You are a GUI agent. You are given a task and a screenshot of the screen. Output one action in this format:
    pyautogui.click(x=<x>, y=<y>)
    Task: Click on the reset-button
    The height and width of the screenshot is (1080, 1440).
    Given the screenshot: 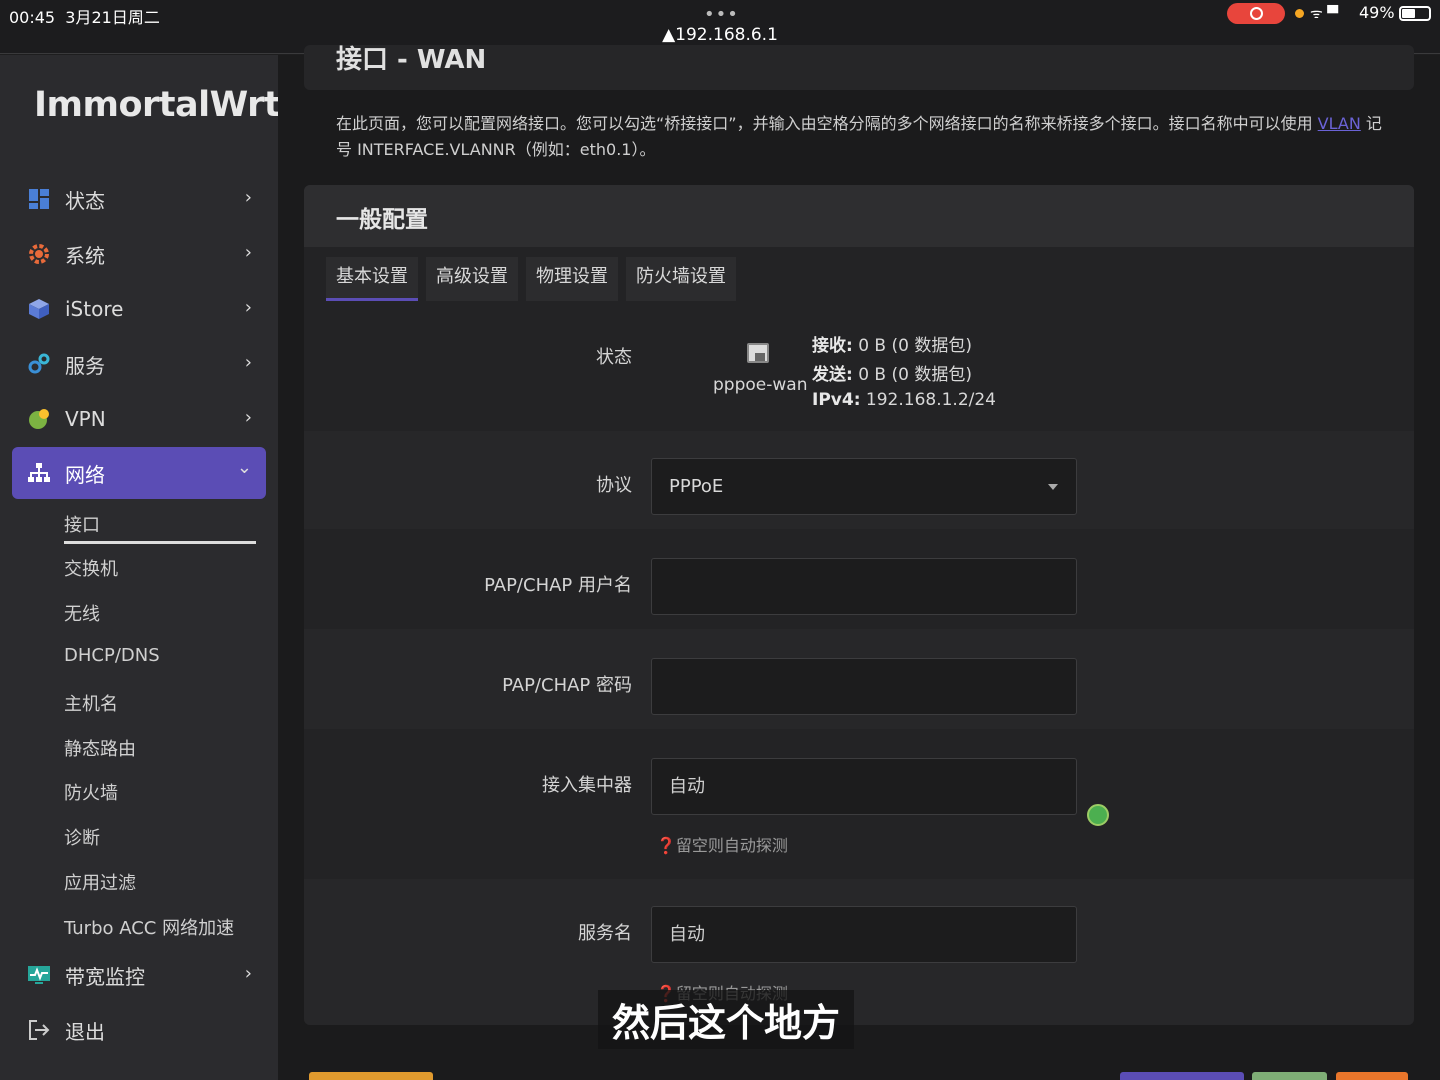 What is the action you would take?
    pyautogui.click(x=1372, y=1076)
    